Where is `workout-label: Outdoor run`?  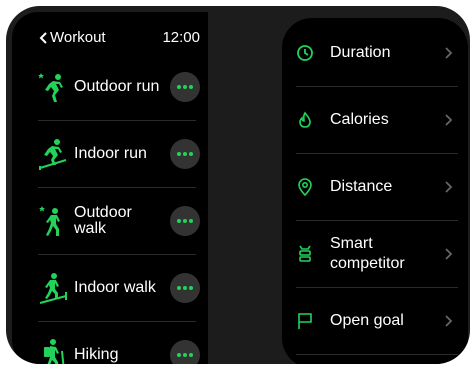
workout-label: Outdoor run is located at coordinates (117, 86).